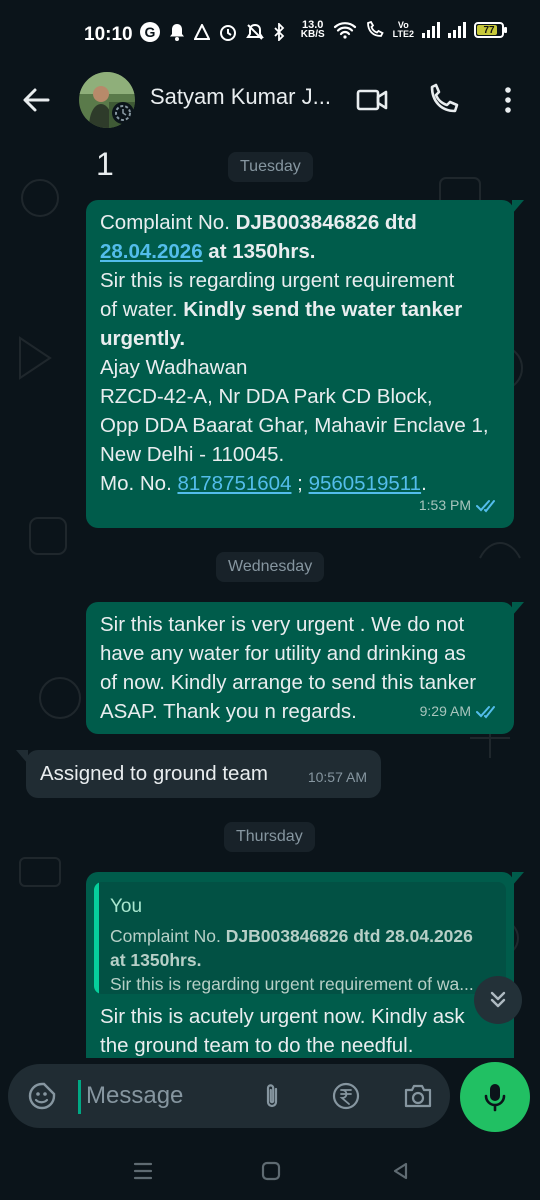 This screenshot has height=1200, width=540. I want to click on message-time: 10:57 AM, so click(337, 777).